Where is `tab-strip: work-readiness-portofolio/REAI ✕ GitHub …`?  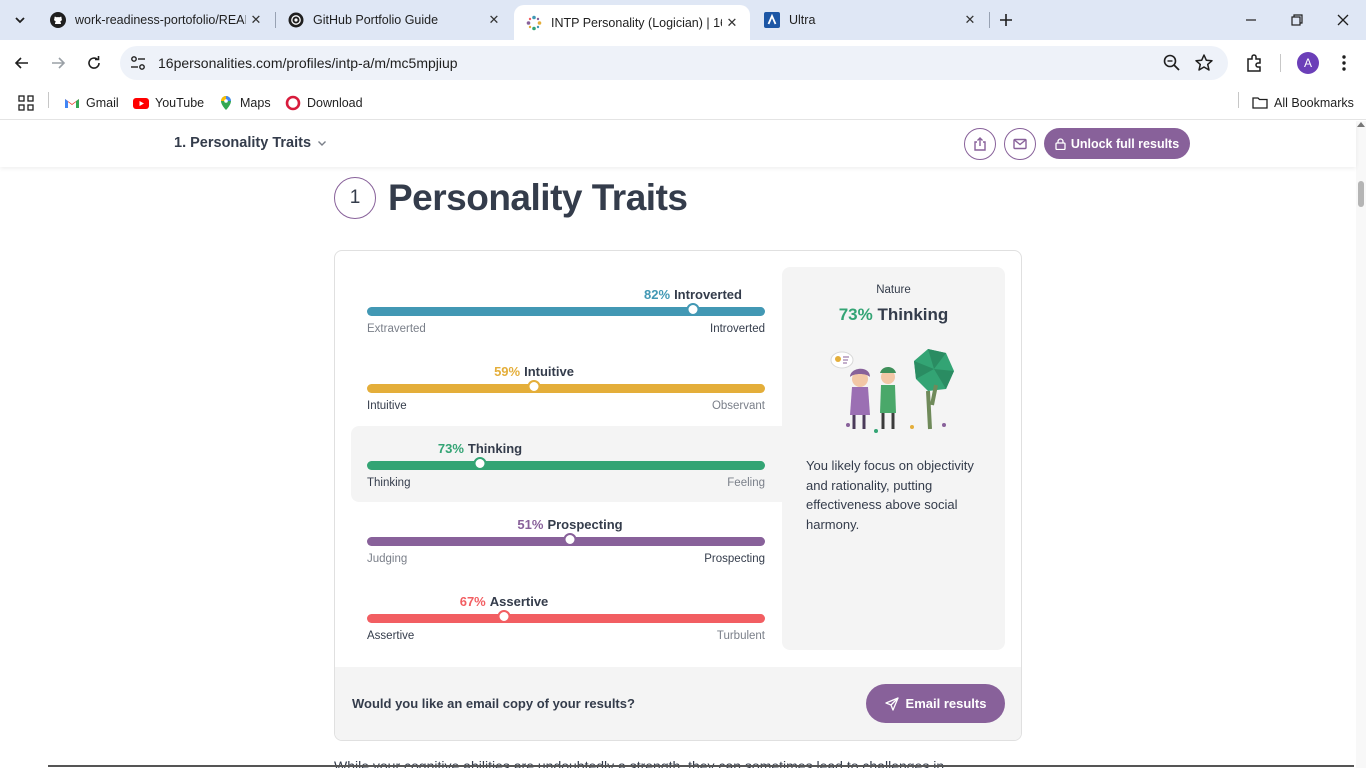 tab-strip: work-readiness-portofolio/REAI ✕ GitHub … is located at coordinates (683, 20).